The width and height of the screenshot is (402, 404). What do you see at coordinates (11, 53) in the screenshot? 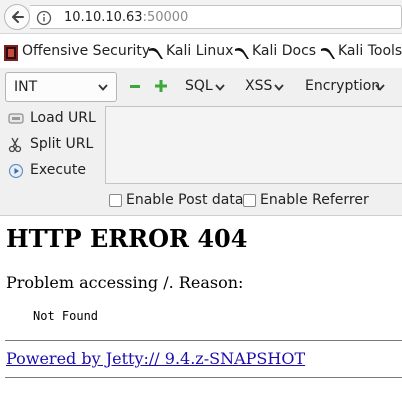
I see `offsec-icon` at bounding box center [11, 53].